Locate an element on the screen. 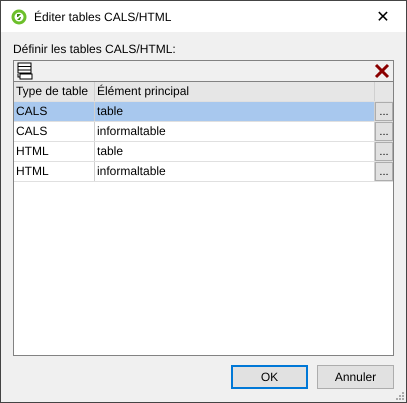 The image size is (407, 403). resize-grip-icon is located at coordinates (399, 395).